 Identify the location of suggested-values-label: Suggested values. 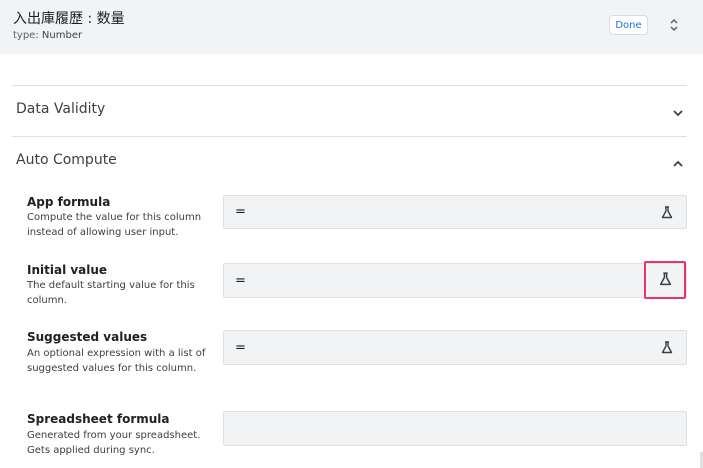
(87, 337).